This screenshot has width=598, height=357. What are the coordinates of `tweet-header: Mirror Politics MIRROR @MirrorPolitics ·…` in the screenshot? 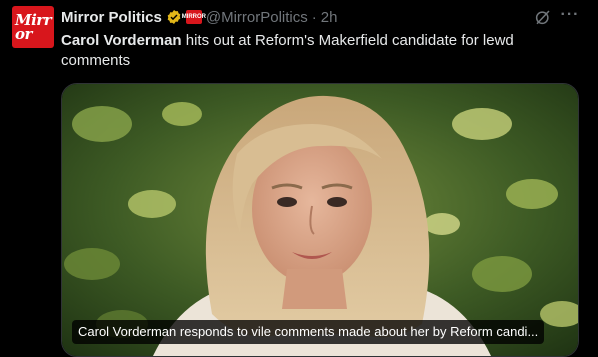 It's located at (199, 17).